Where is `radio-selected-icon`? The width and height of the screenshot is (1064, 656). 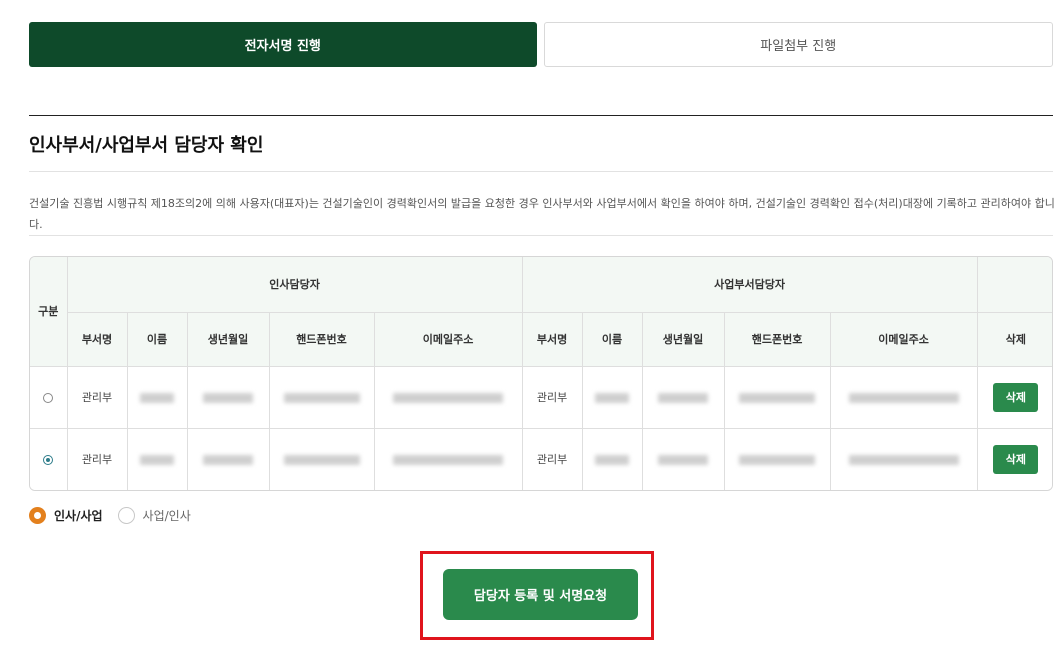 radio-selected-icon is located at coordinates (37, 515).